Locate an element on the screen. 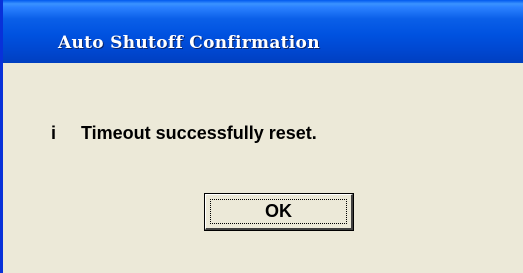 The image size is (523, 273). message-row: i Timeout successfully reset. is located at coordinates (184, 133).